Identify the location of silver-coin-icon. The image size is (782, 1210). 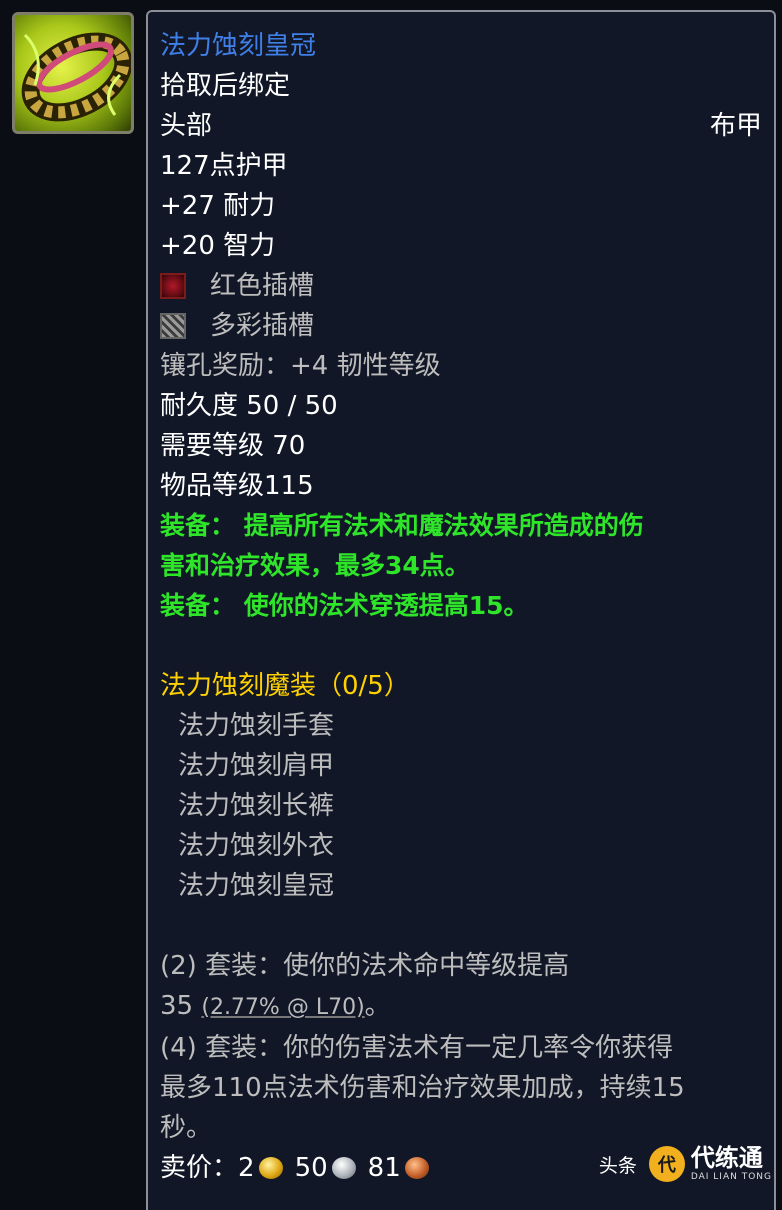
(343, 1168).